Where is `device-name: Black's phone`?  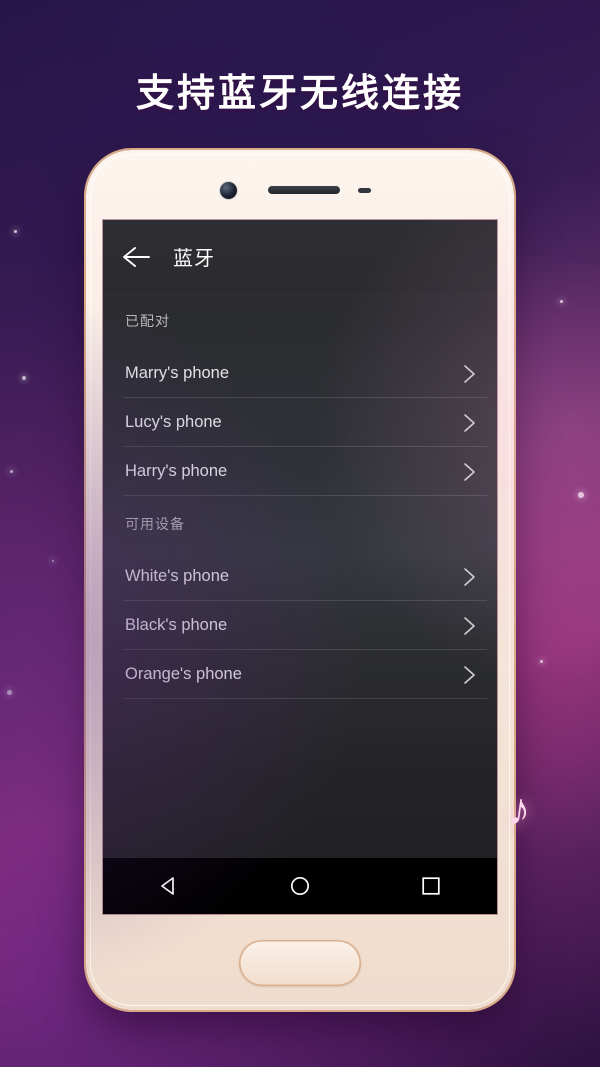 device-name: Black's phone is located at coordinates (176, 625).